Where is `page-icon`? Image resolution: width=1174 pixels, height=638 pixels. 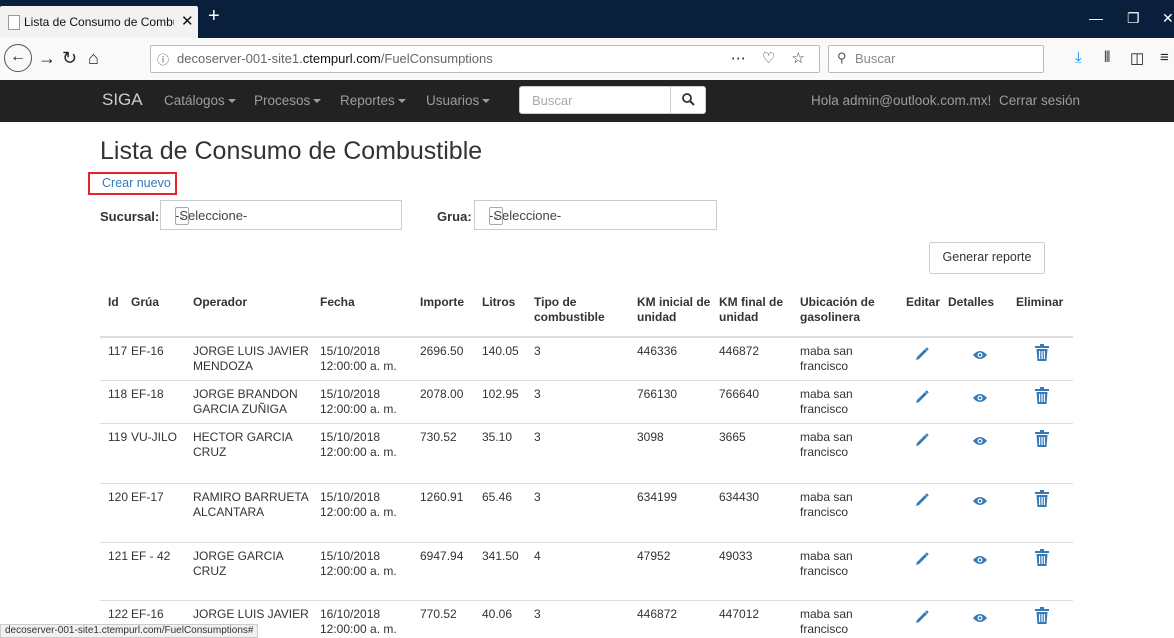
page-icon is located at coordinates (14, 22).